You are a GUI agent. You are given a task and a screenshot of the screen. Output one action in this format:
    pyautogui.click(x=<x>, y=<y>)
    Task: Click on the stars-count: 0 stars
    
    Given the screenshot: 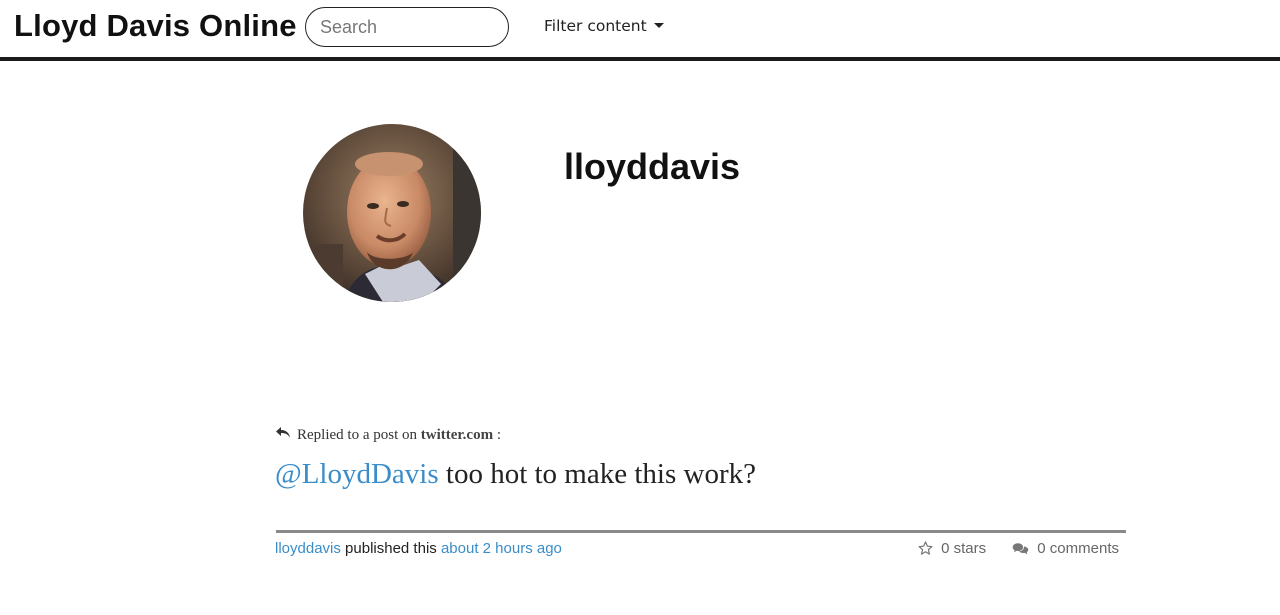 What is the action you would take?
    pyautogui.click(x=964, y=548)
    